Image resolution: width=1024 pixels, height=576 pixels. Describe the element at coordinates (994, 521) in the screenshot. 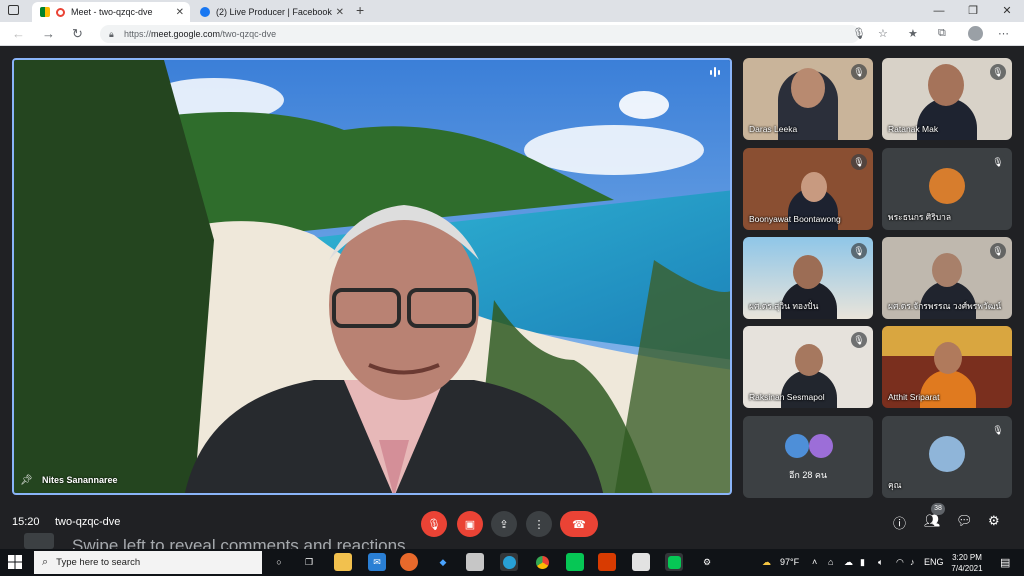

I see `activities-icon: ⚙︎` at that location.